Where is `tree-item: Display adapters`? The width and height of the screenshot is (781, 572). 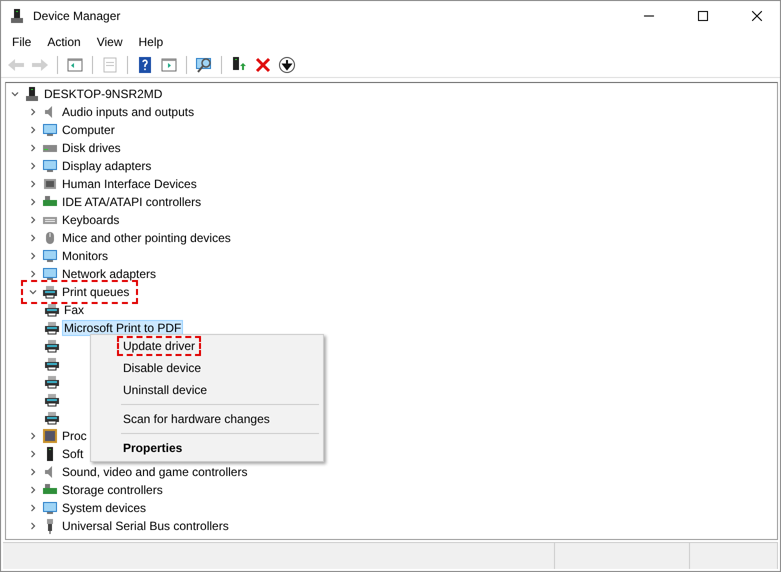
tree-item: Display adapters is located at coordinates (107, 166).